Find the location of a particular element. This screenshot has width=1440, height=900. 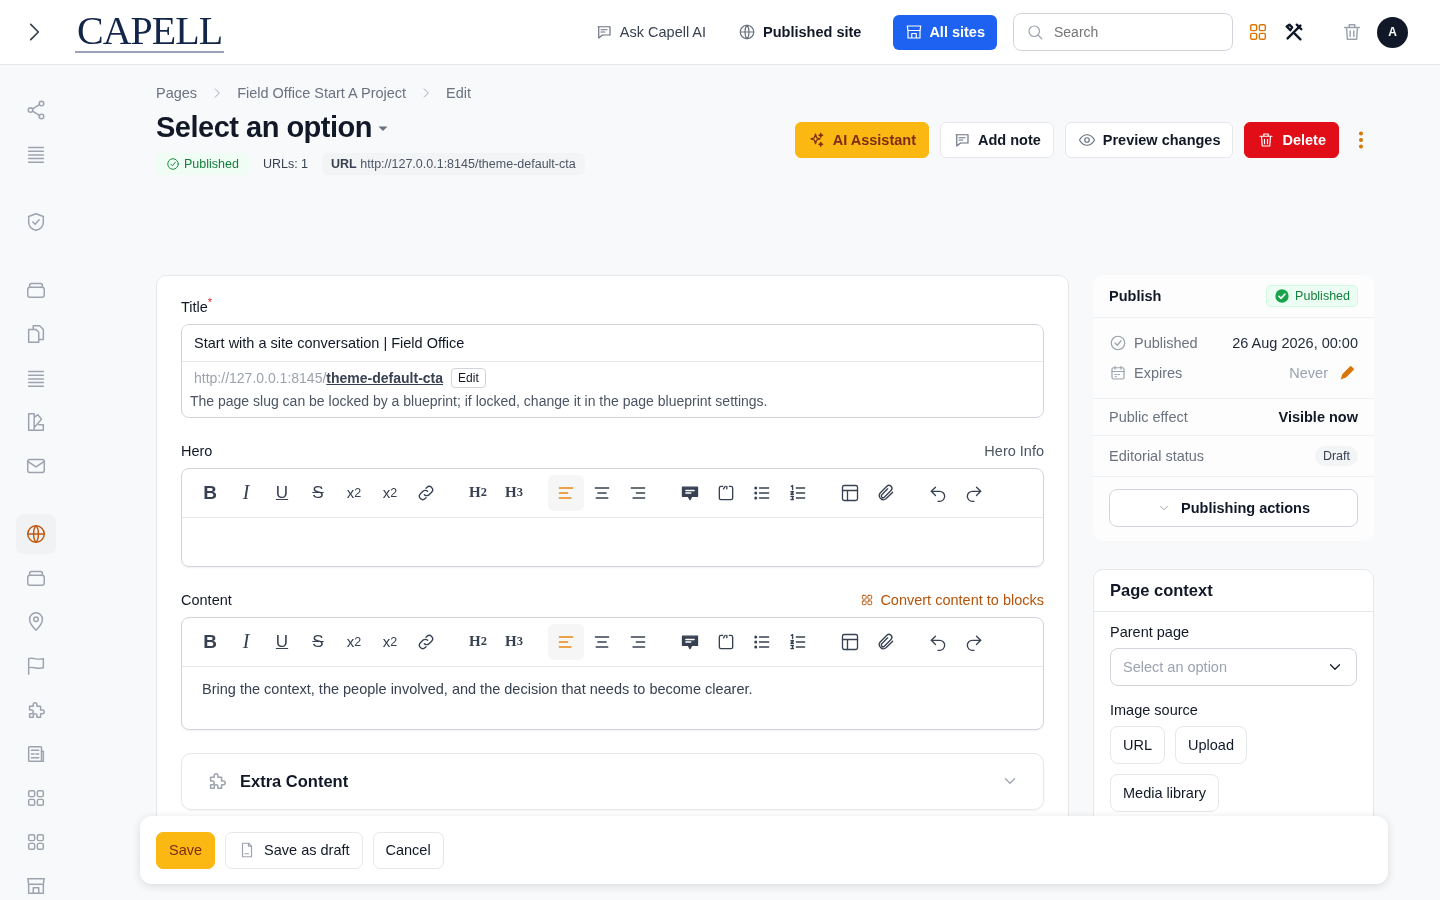

logo: CAPELL is located at coordinates (150, 32).